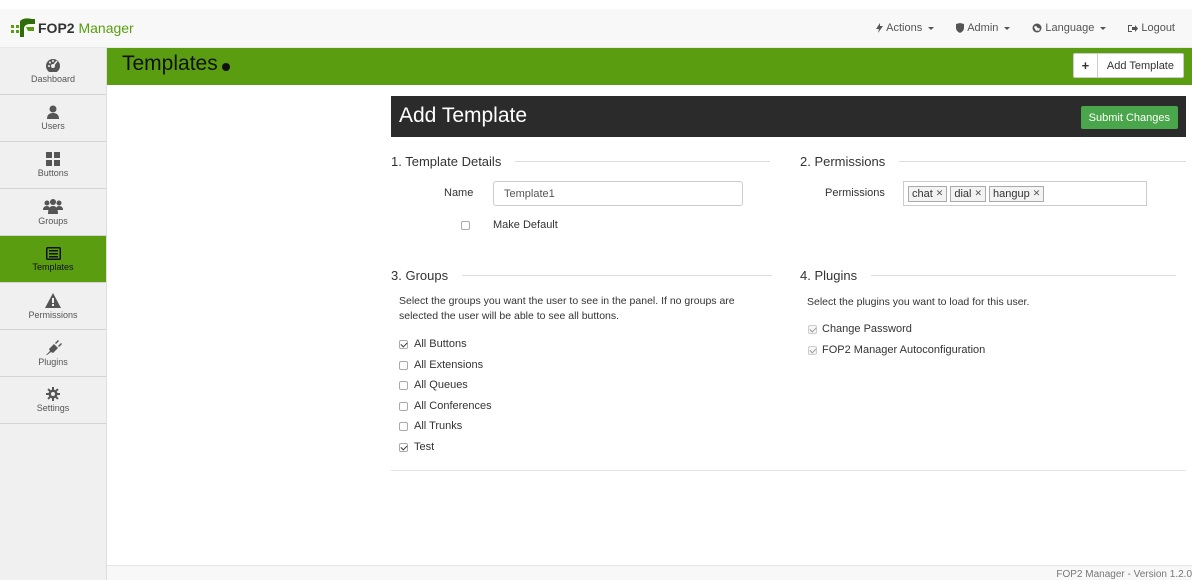 The width and height of the screenshot is (1192, 580). Describe the element at coordinates (446, 161) in the screenshot. I see `section-heading: 1. Template Details` at that location.